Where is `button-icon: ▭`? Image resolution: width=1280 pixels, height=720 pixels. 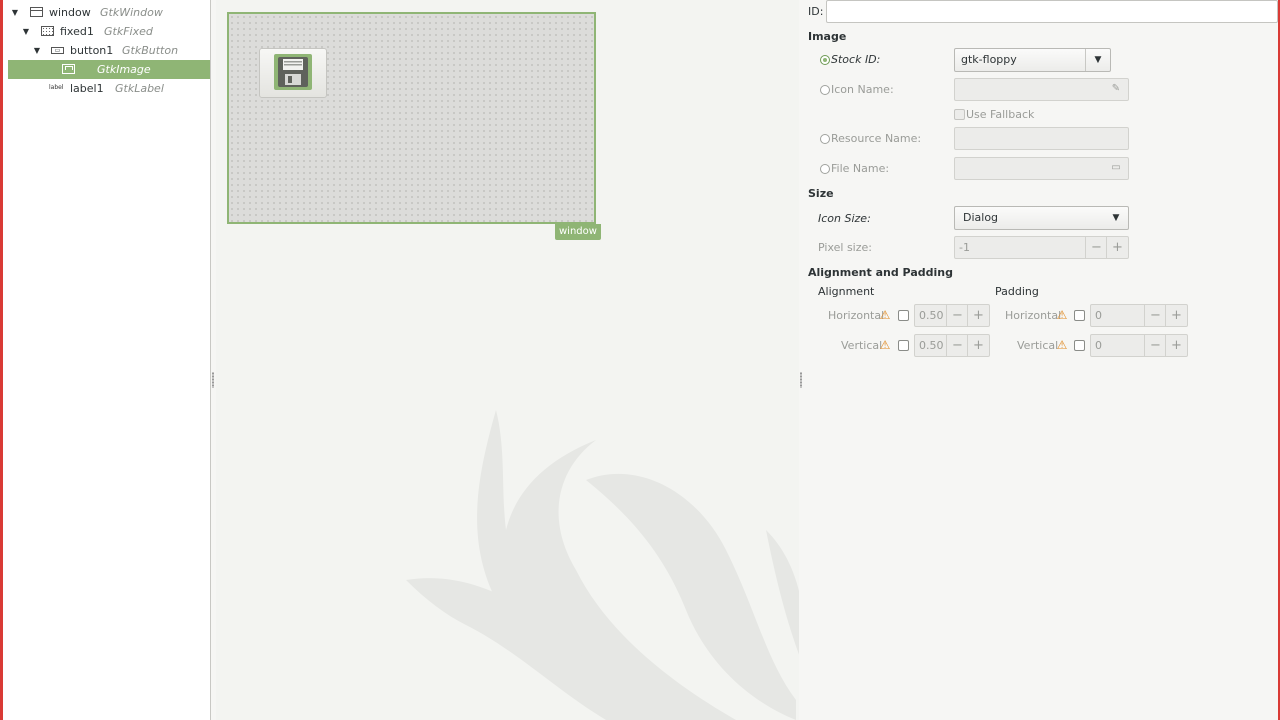
button-icon: ▭ is located at coordinates (57, 50).